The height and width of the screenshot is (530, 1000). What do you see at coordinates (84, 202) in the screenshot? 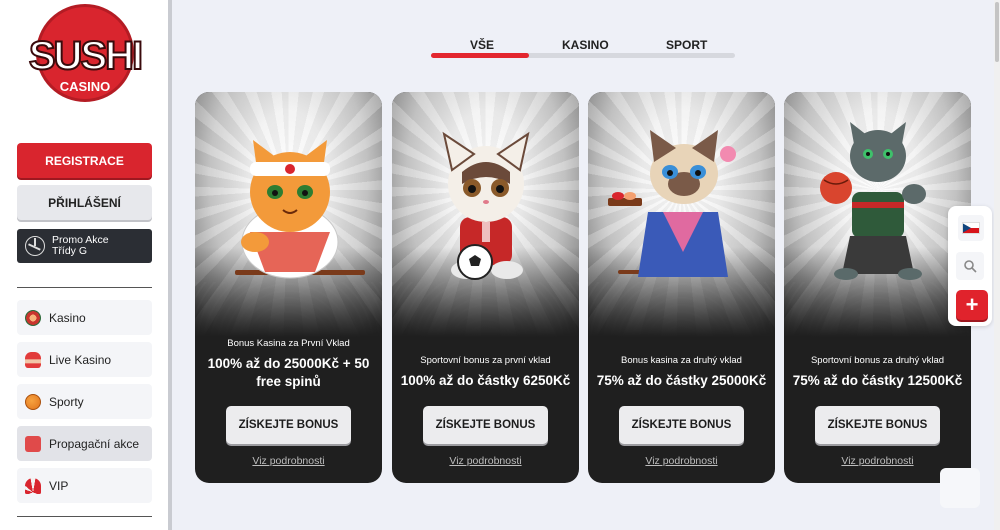
I see `login-button: PŘIHLÁŠENÍ` at bounding box center [84, 202].